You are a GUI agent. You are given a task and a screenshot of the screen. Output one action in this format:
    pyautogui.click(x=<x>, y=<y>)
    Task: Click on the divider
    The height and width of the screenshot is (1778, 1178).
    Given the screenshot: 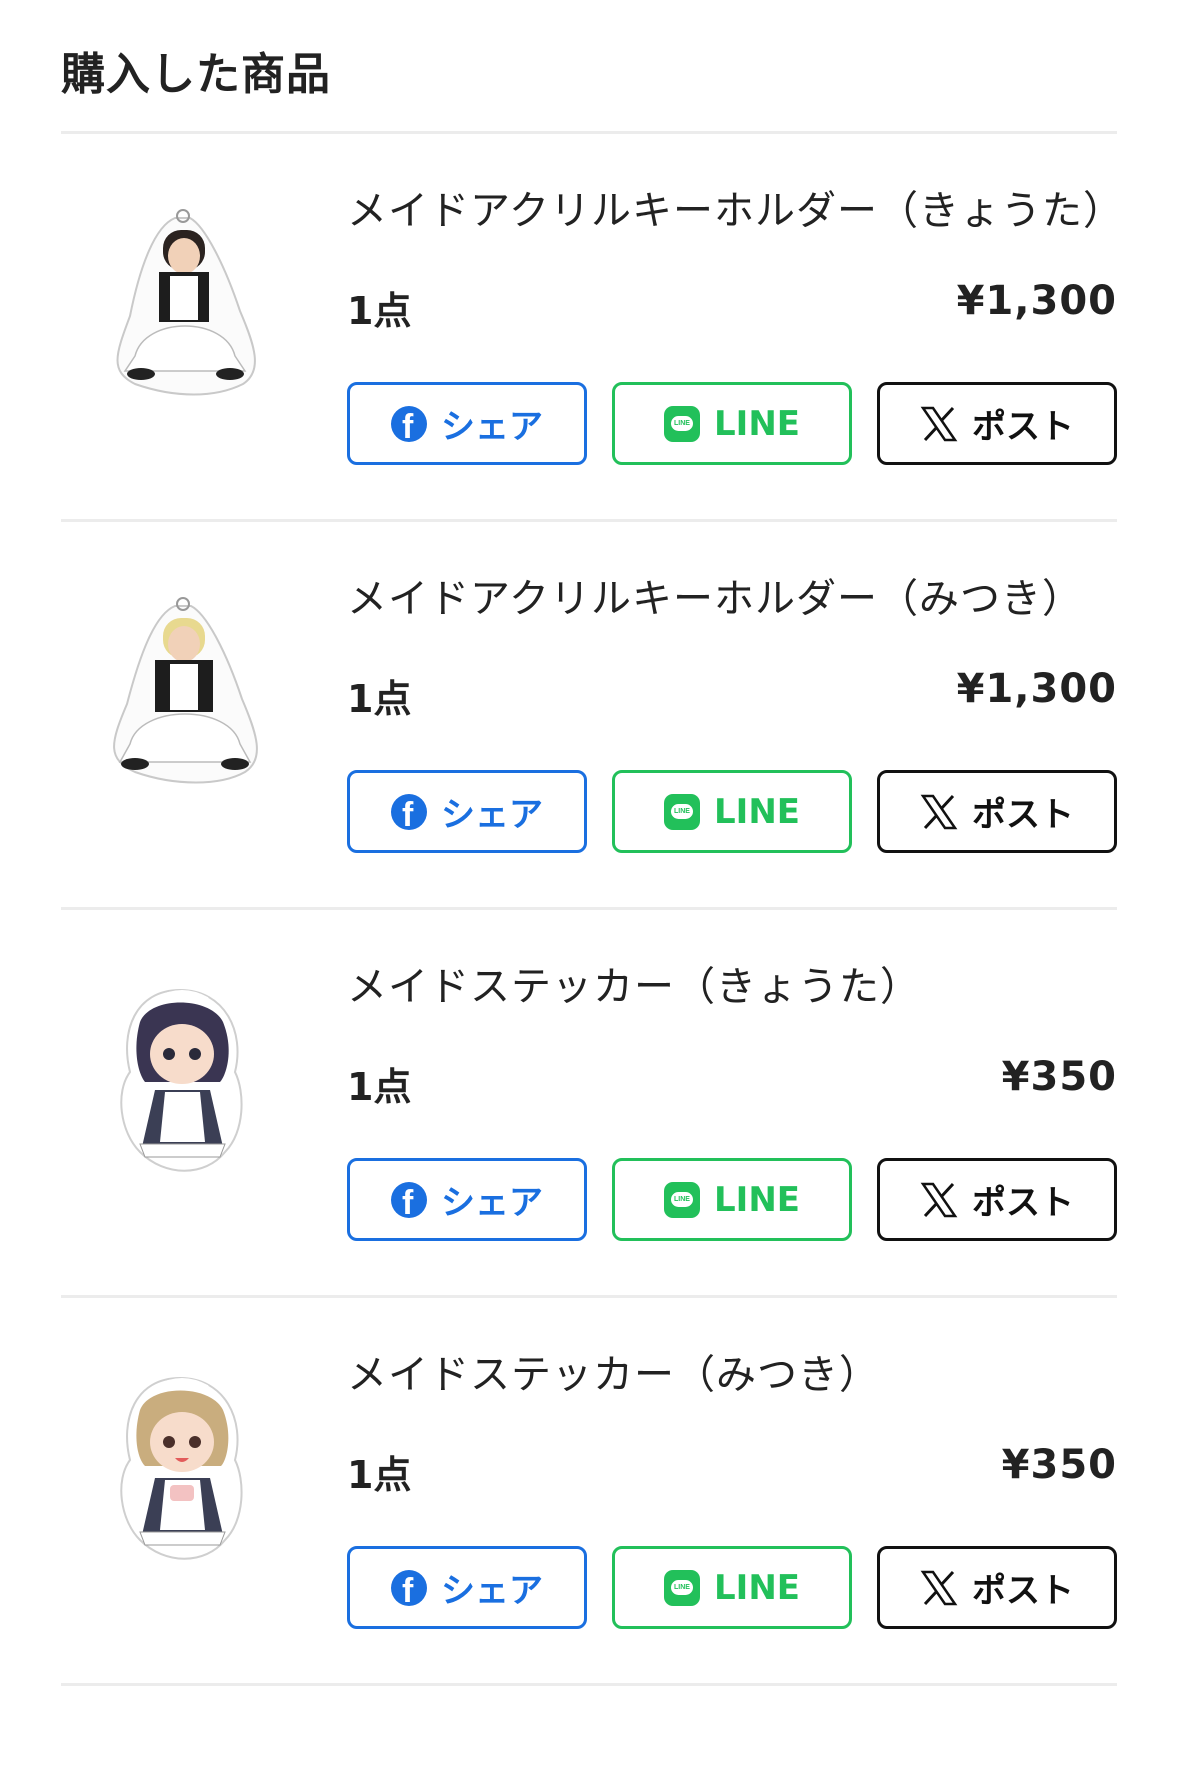 What is the action you would take?
    pyautogui.click(x=589, y=1684)
    